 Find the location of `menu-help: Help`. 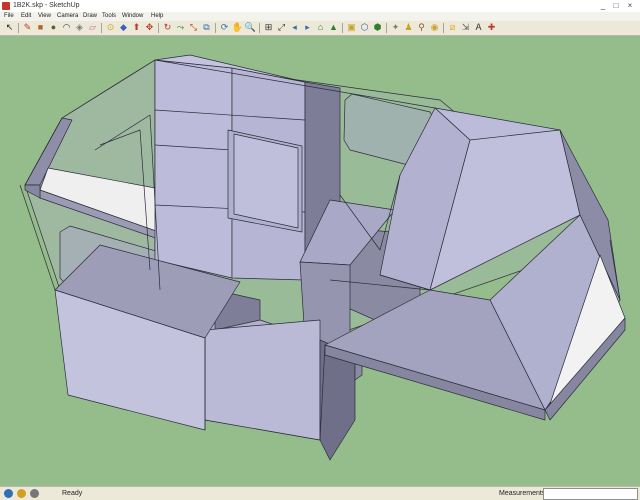

menu-help: Help is located at coordinates (157, 16).